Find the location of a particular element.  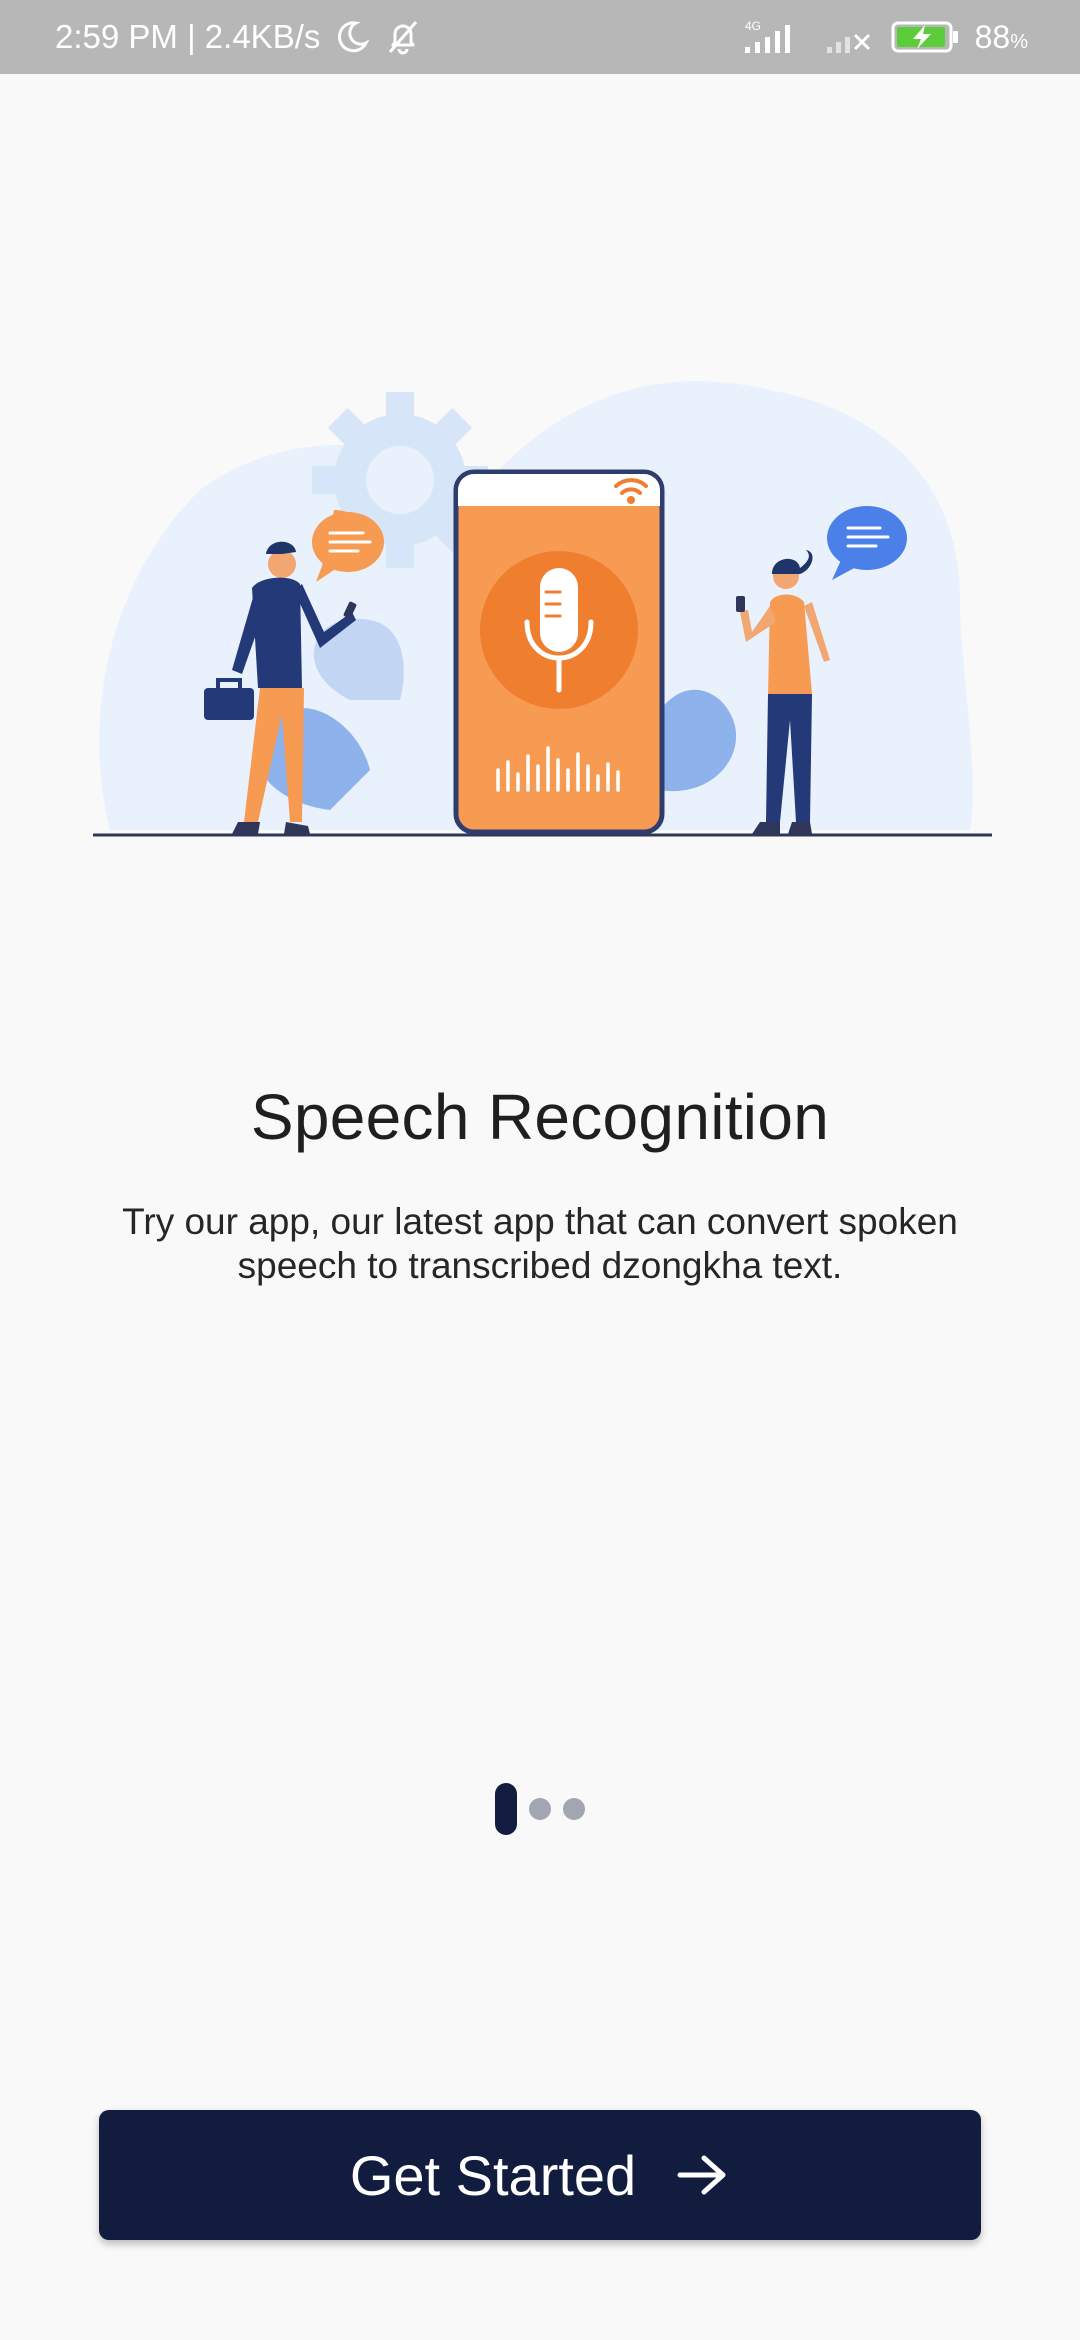

signal-no-service-icon is located at coordinates (851, 37).